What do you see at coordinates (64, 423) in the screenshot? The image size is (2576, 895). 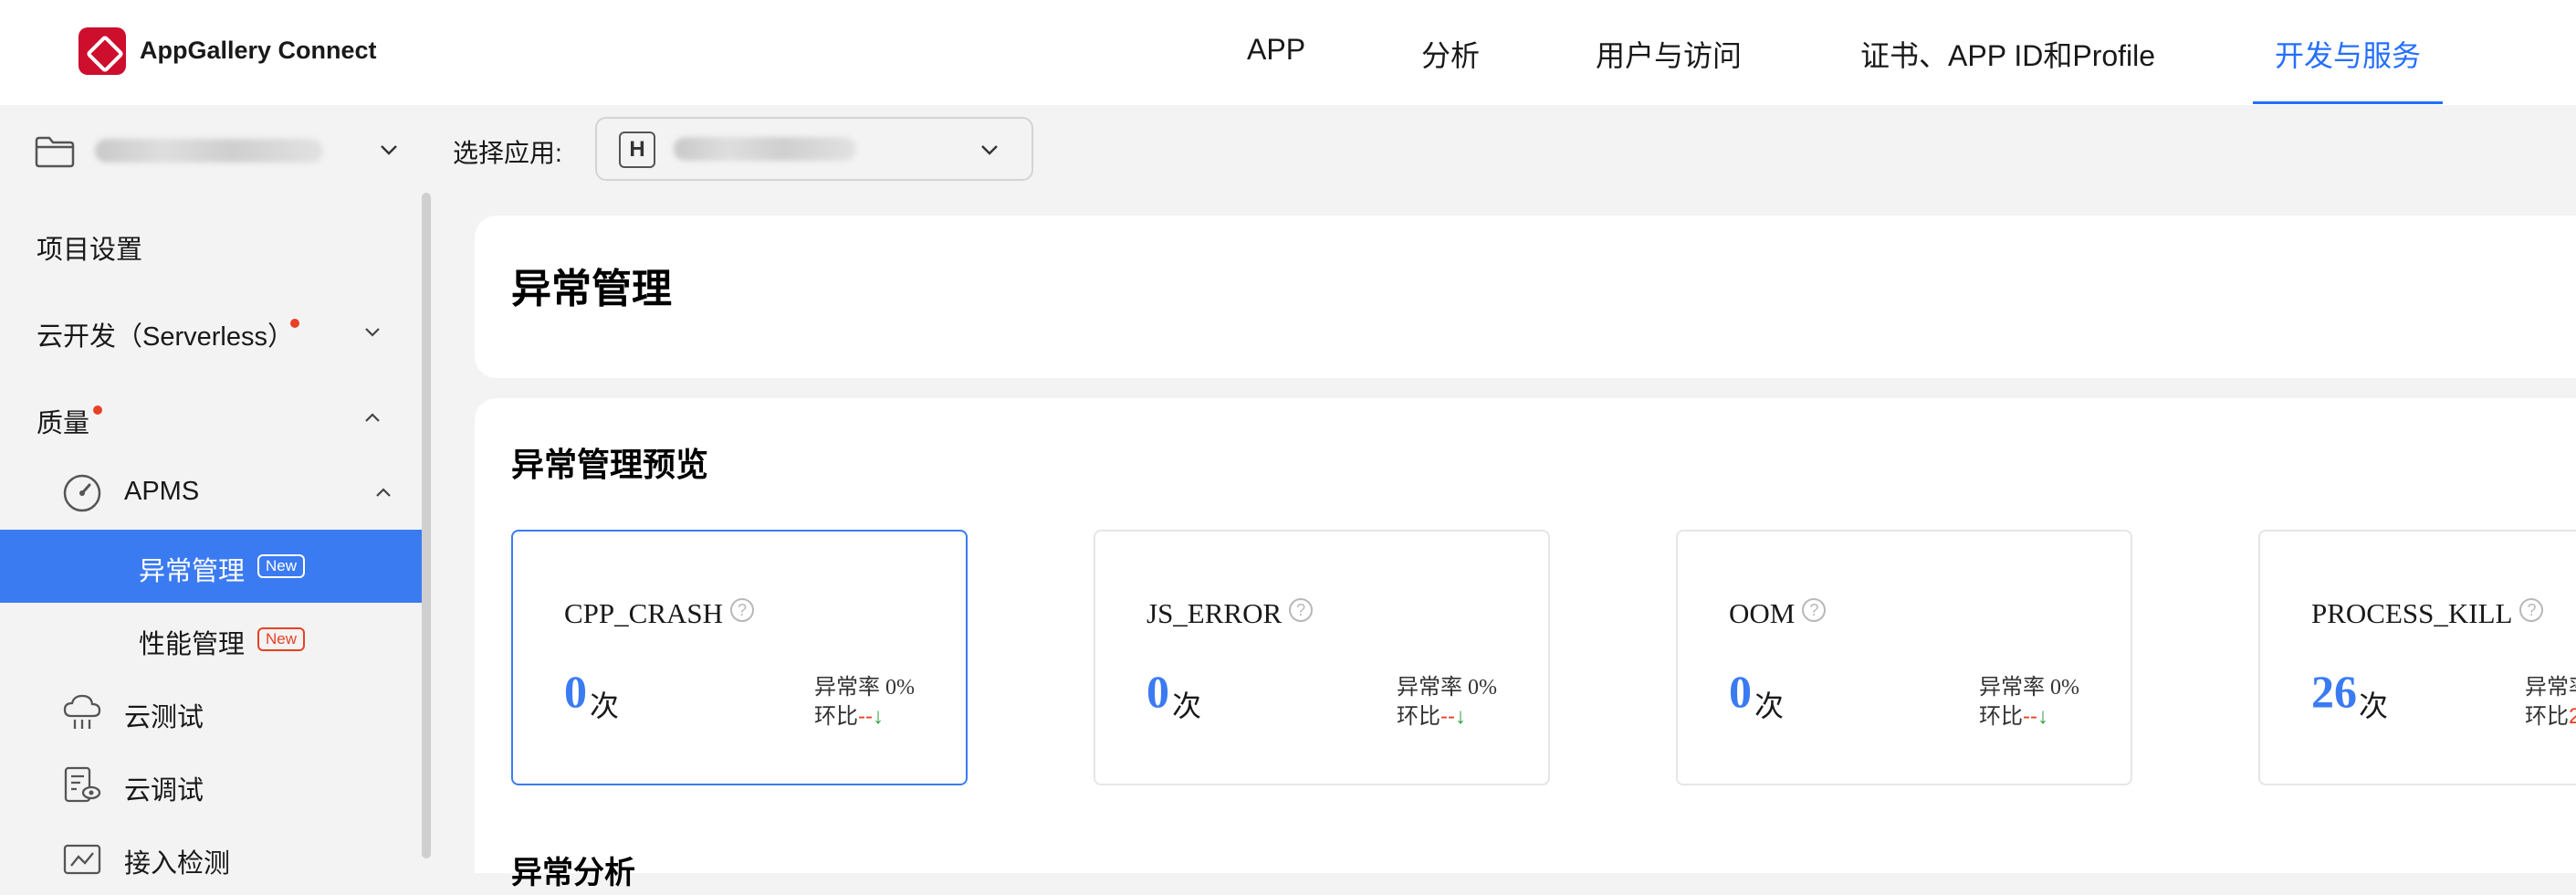 I see `sidebar-item-label: 质量` at bounding box center [64, 423].